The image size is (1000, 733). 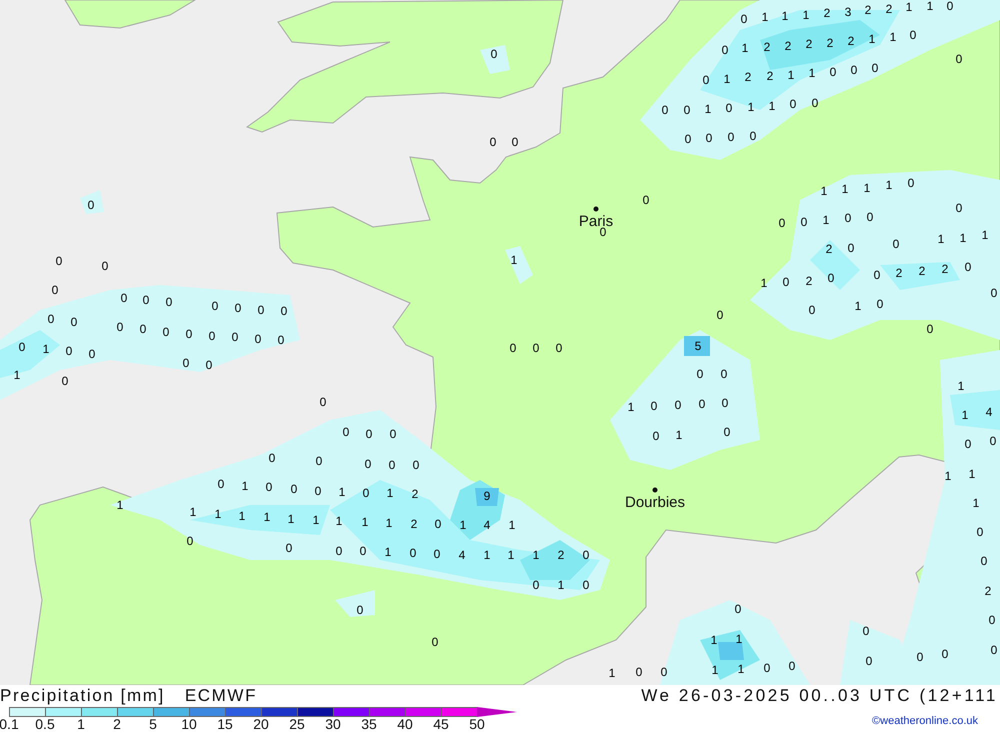 What do you see at coordinates (819, 696) in the screenshot?
I see `valid-time: We 26-03-2025 00..03 UTC (12+111` at bounding box center [819, 696].